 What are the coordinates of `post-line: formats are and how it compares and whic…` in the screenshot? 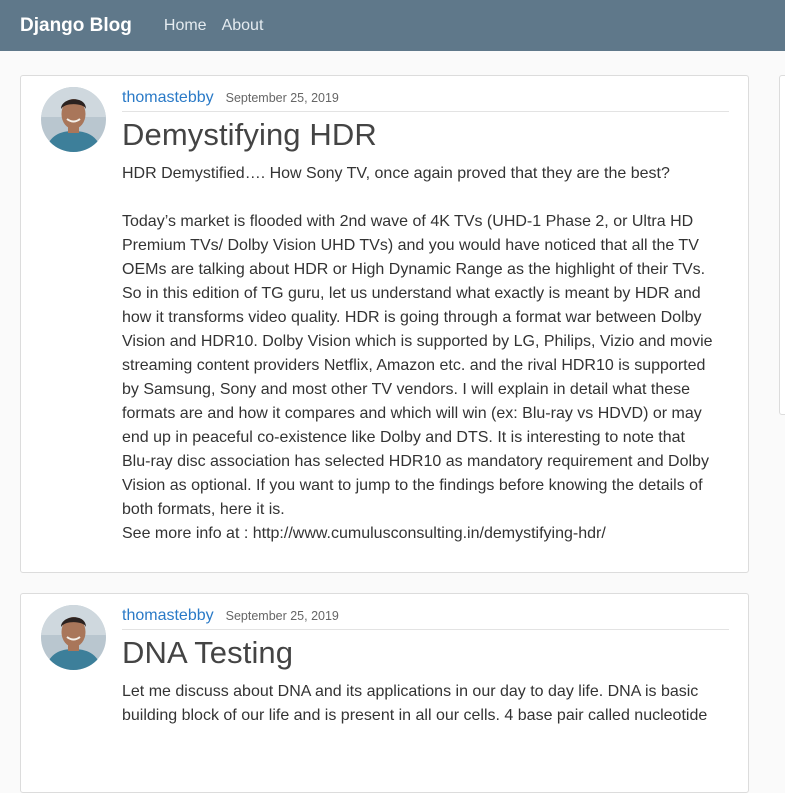 It's located at (412, 413).